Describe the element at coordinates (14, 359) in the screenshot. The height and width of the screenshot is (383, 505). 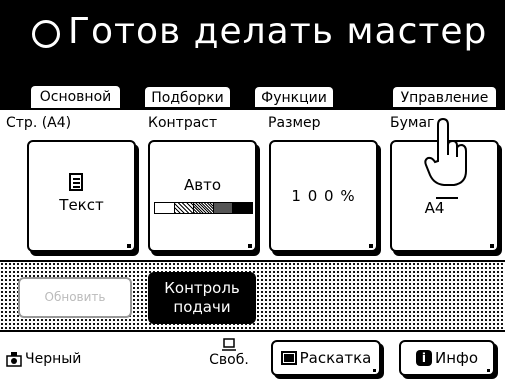
I see `ink-drum-icon` at that location.